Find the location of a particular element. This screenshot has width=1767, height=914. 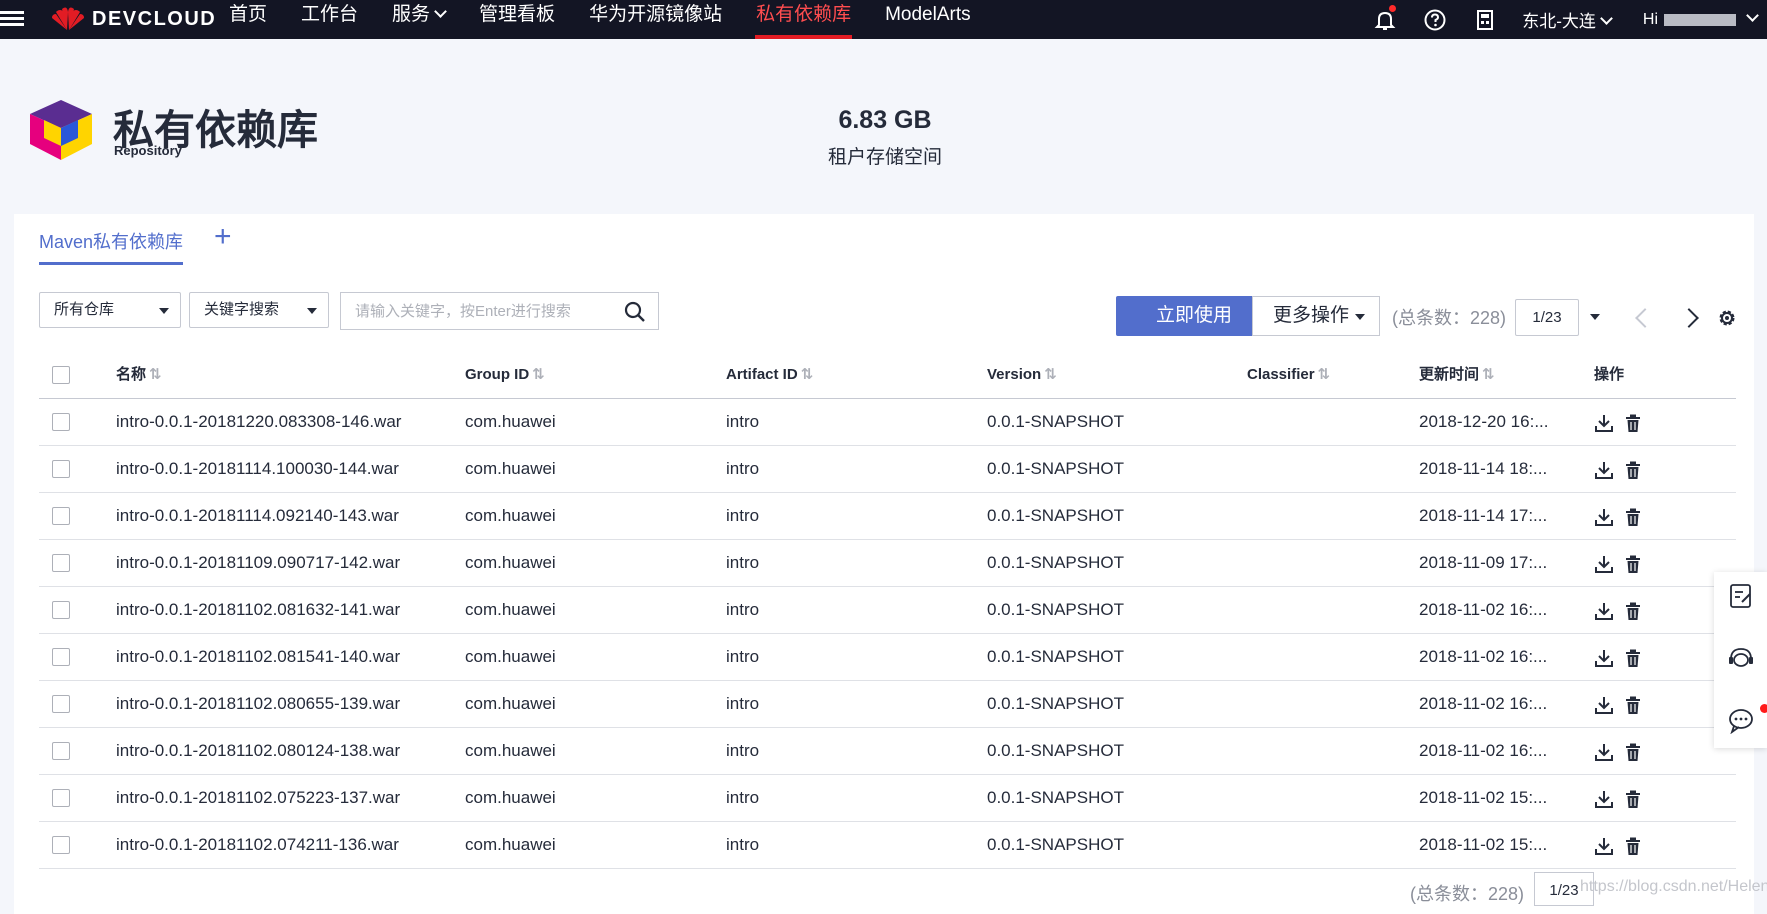

add-tab-icon: + is located at coordinates (223, 237).